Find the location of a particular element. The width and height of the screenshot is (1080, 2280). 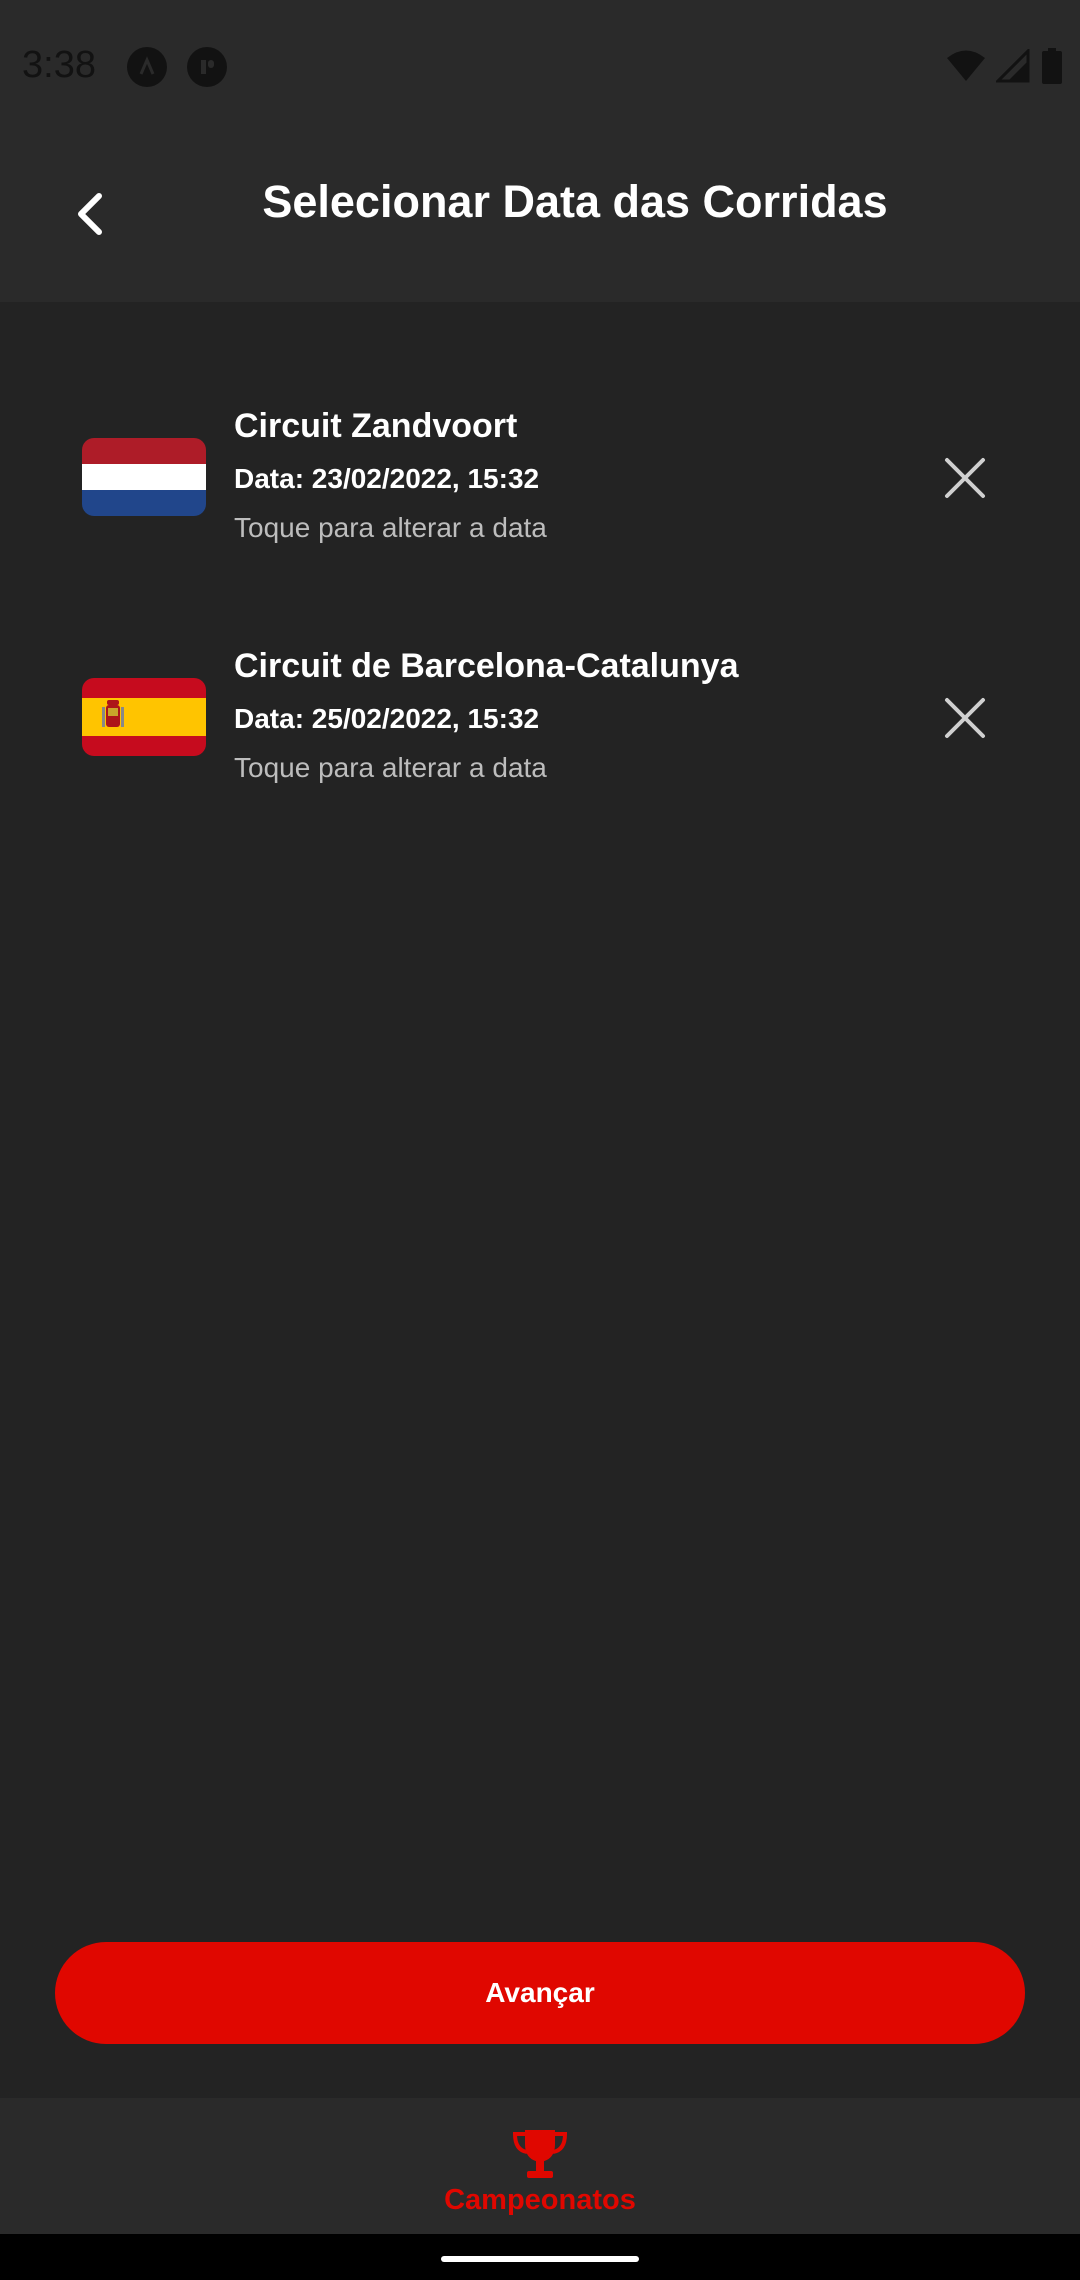

netherlands-flag-icon is located at coordinates (144, 477).